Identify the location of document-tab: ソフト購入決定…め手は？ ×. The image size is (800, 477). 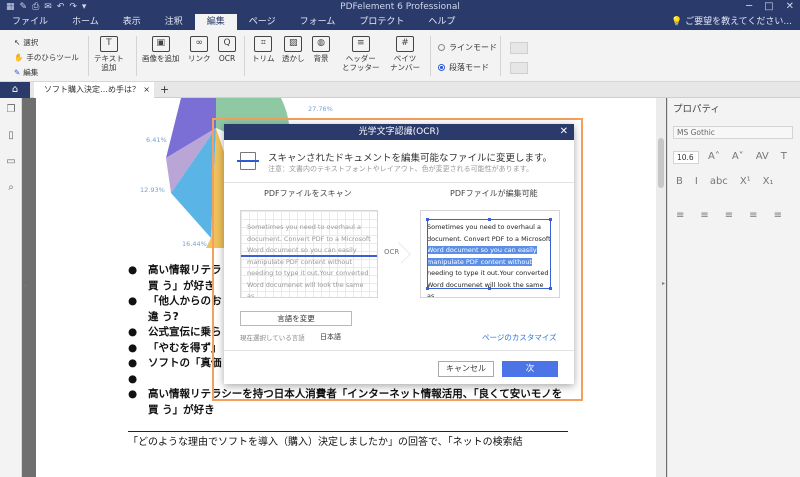
(94, 90).